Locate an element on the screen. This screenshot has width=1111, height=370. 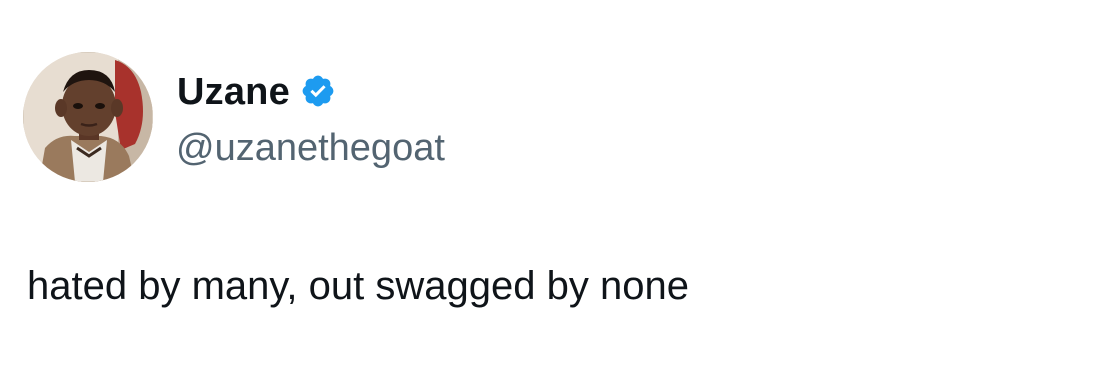
tweet-text: hated by many, out swagged by none is located at coordinates (358, 286).